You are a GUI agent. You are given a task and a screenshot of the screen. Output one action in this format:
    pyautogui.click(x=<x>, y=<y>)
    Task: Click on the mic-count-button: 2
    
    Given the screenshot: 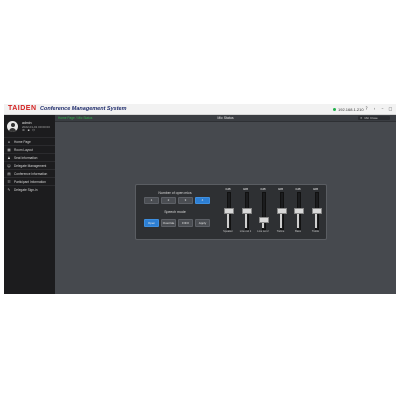 What is the action you would take?
    pyautogui.click(x=168, y=200)
    